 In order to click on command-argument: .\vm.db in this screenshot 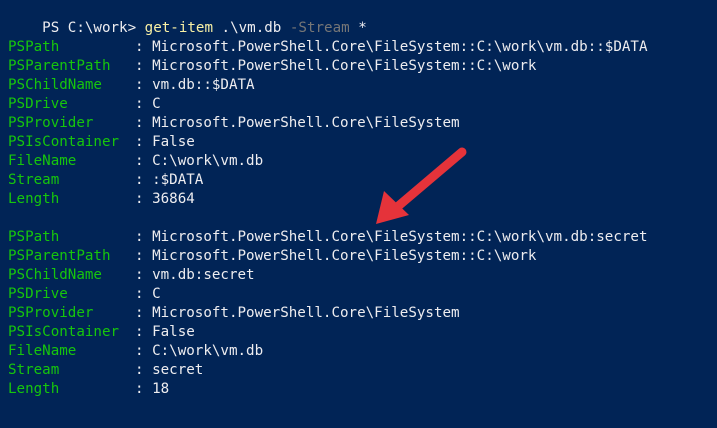, I will do `click(251, 28)`.